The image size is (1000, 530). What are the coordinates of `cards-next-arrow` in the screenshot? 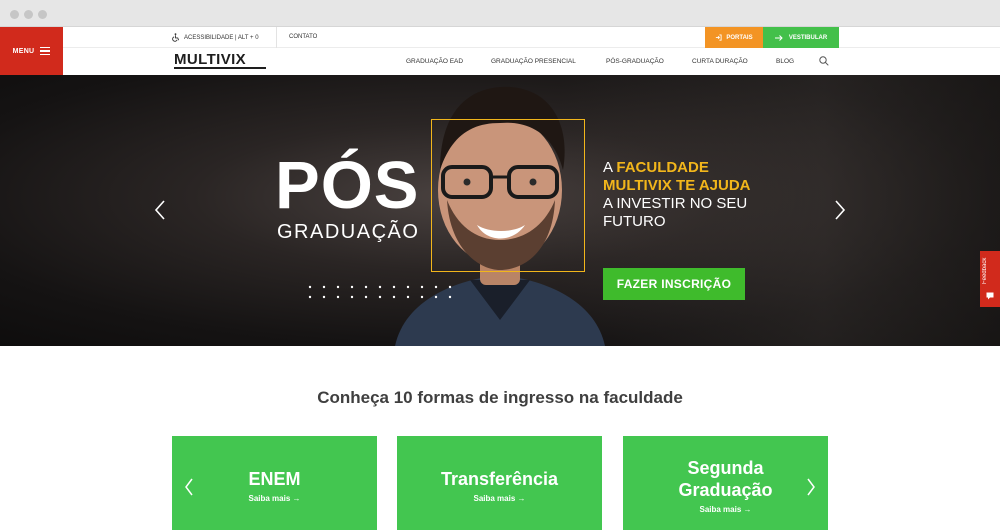 It's located at (811, 487).